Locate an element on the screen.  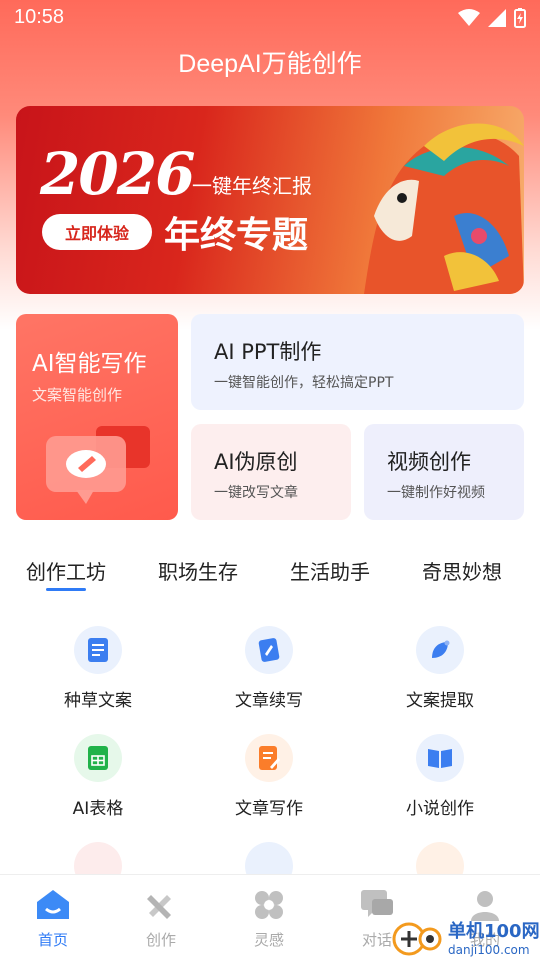
home-icon is located at coordinates (53, 904).